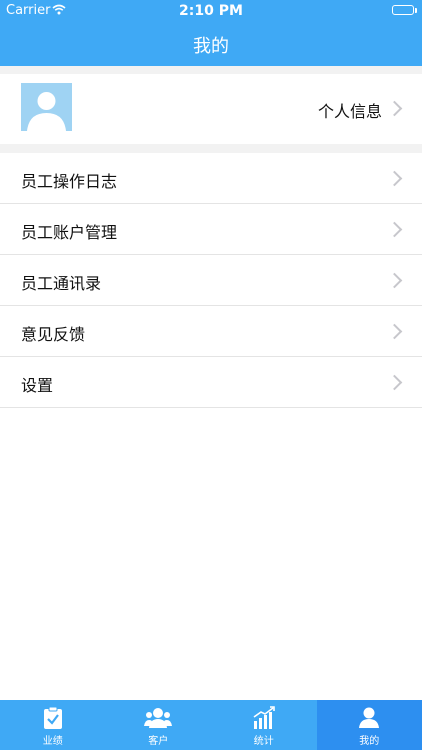 The width and height of the screenshot is (422, 750). Describe the element at coordinates (264, 720) in the screenshot. I see `bar-chart-icon` at that location.